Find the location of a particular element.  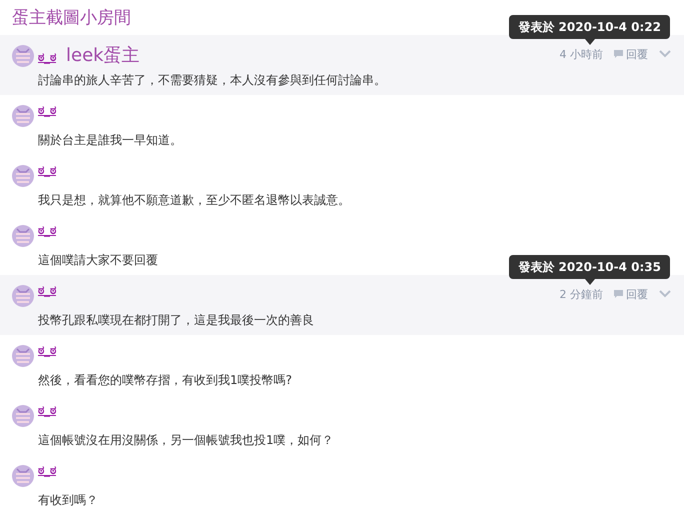

post-text: 討論串的旅人辛苦了，不需要猜疑，本人沒有參與到任何討論串。 is located at coordinates (212, 80).